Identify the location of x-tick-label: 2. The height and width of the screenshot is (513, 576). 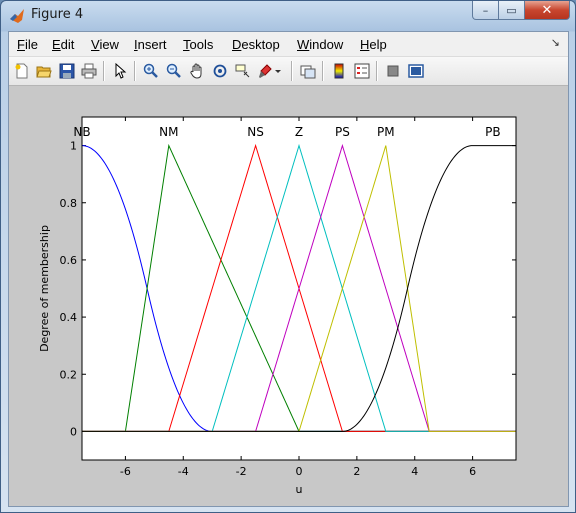
(356, 471).